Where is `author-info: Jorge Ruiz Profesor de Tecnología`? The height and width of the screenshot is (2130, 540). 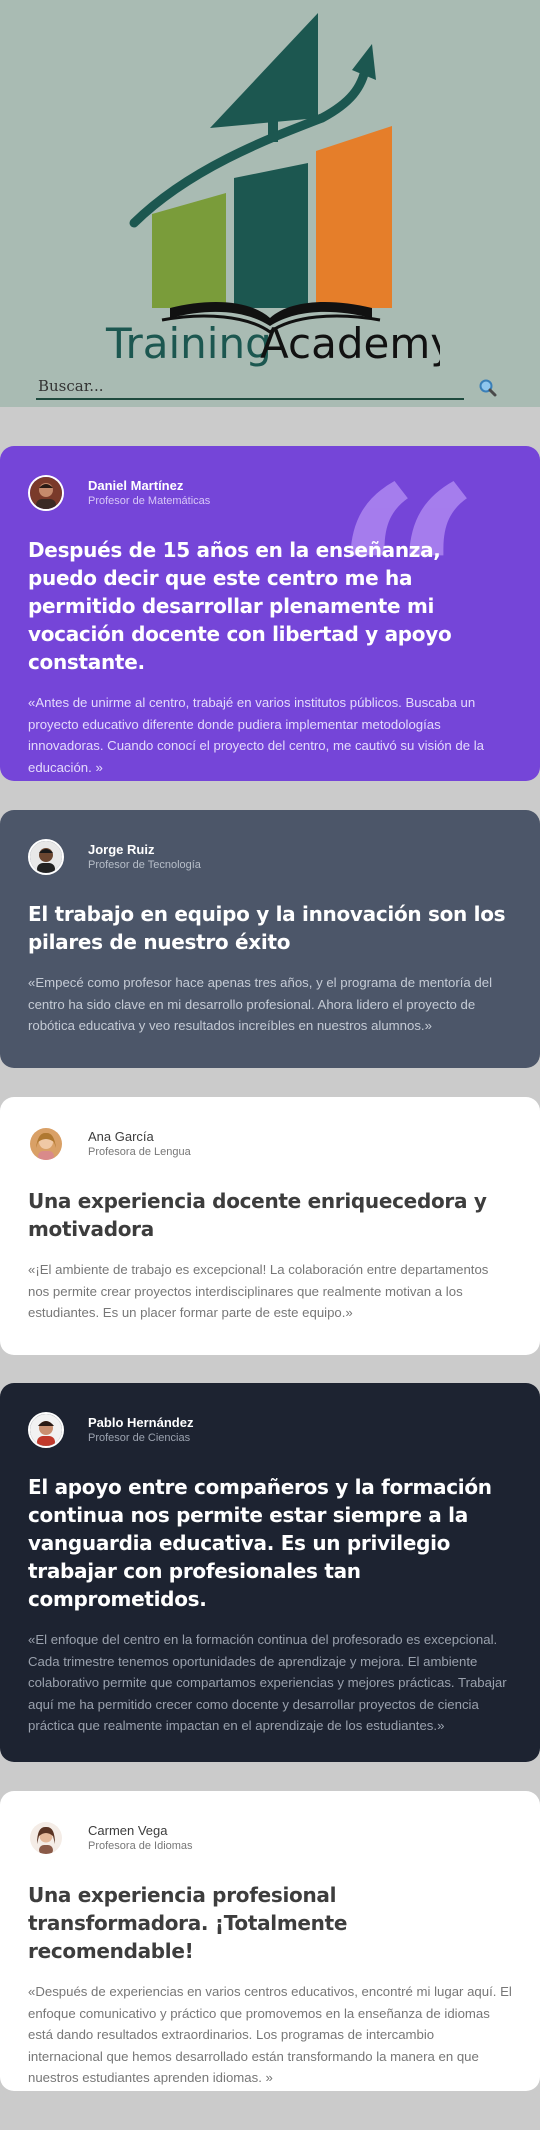
author-info: Jorge Ruiz Profesor de Tecnología is located at coordinates (270, 857).